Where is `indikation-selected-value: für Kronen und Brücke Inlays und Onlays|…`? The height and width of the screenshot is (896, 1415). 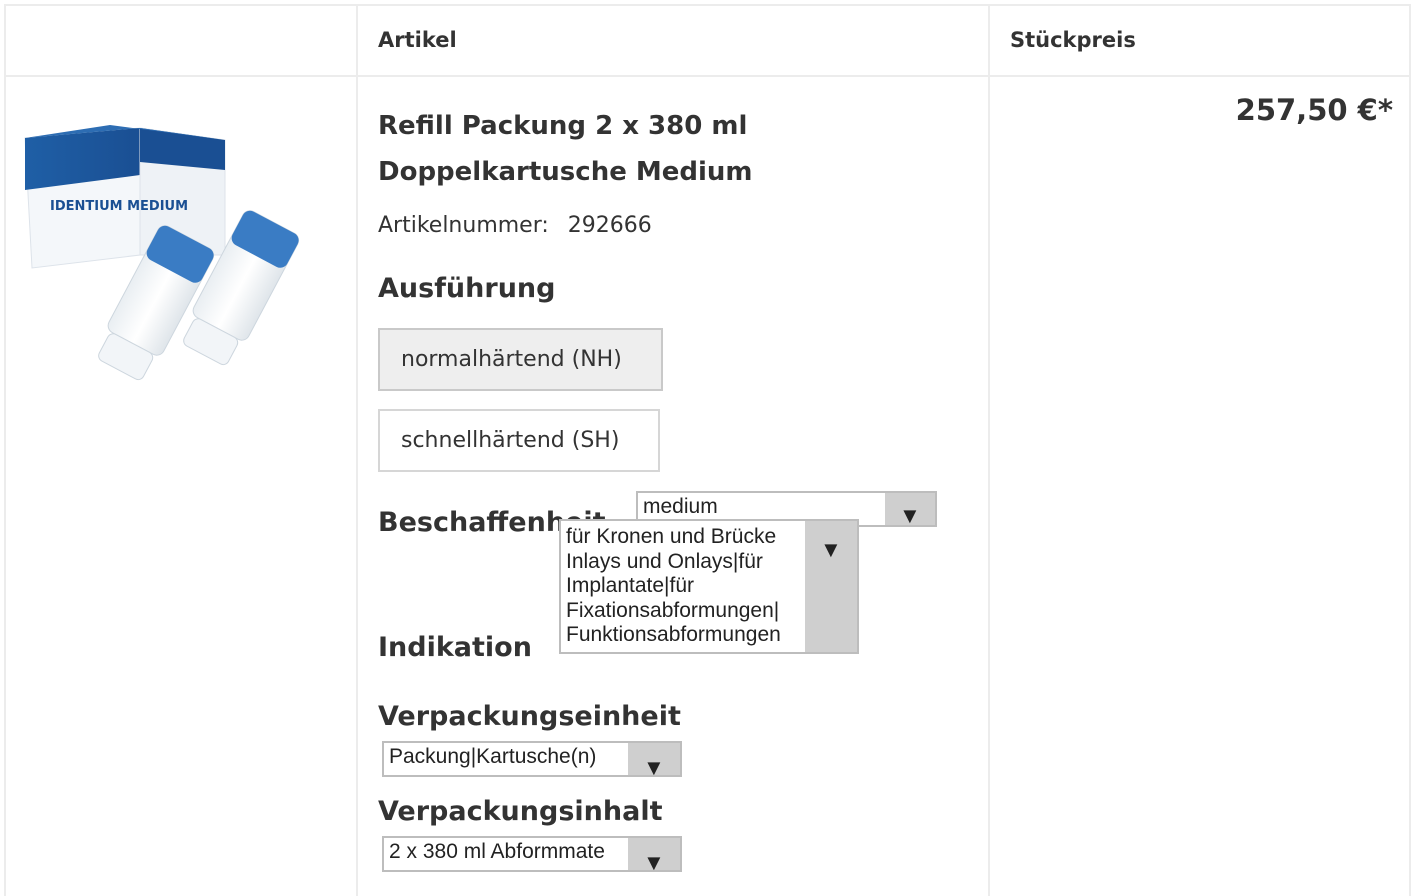
indikation-selected-value: für Kronen und Brücke Inlays und Onlays|… is located at coordinates (686, 586).